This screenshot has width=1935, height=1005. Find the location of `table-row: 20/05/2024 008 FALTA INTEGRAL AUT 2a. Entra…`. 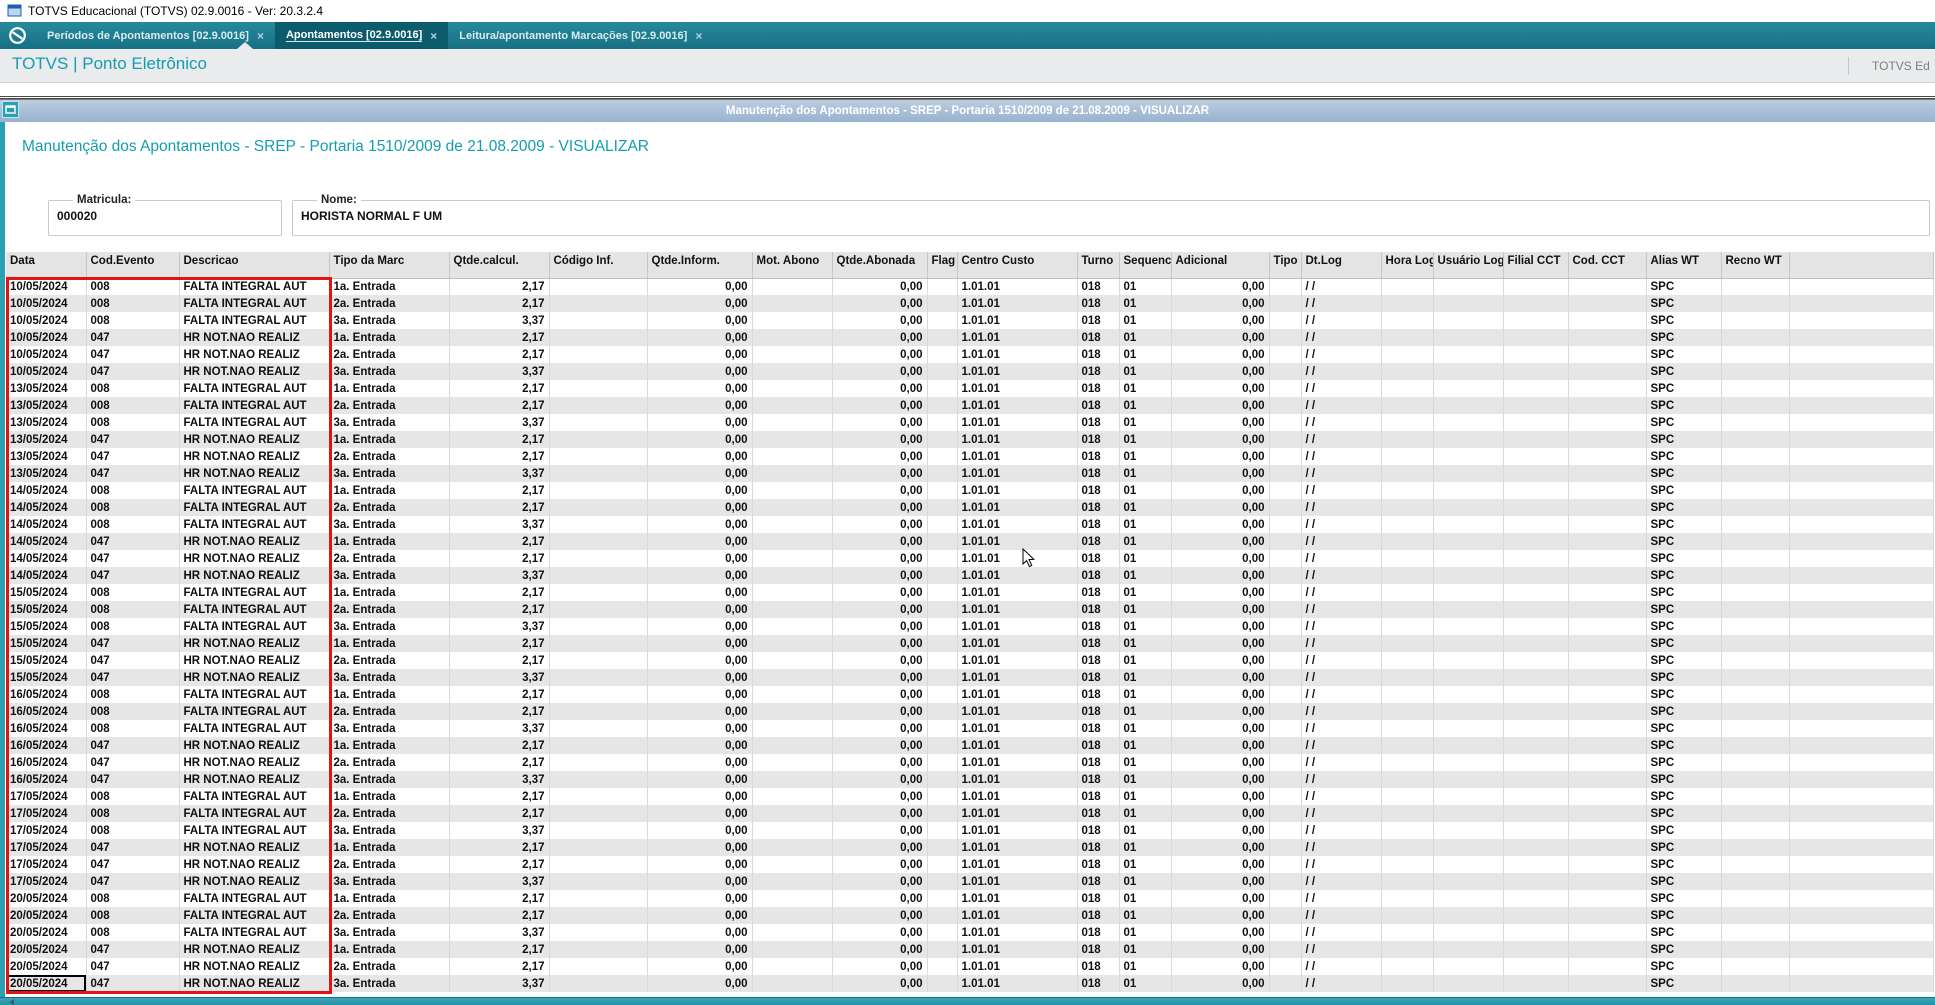

table-row: 20/05/2024 008 FALTA INTEGRAL AUT 2a. Entra… is located at coordinates (970, 915).